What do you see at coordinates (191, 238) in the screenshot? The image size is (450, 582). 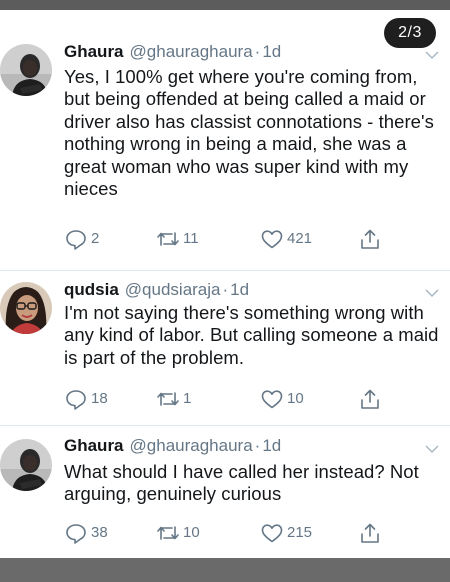 I see `retweet-count: 11` at bounding box center [191, 238].